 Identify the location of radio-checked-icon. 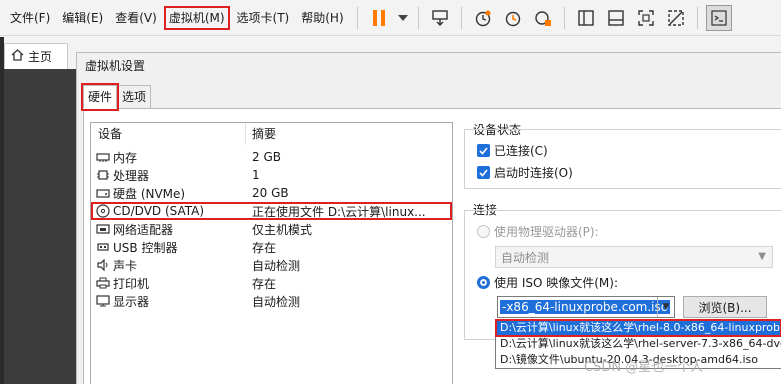
(483, 282).